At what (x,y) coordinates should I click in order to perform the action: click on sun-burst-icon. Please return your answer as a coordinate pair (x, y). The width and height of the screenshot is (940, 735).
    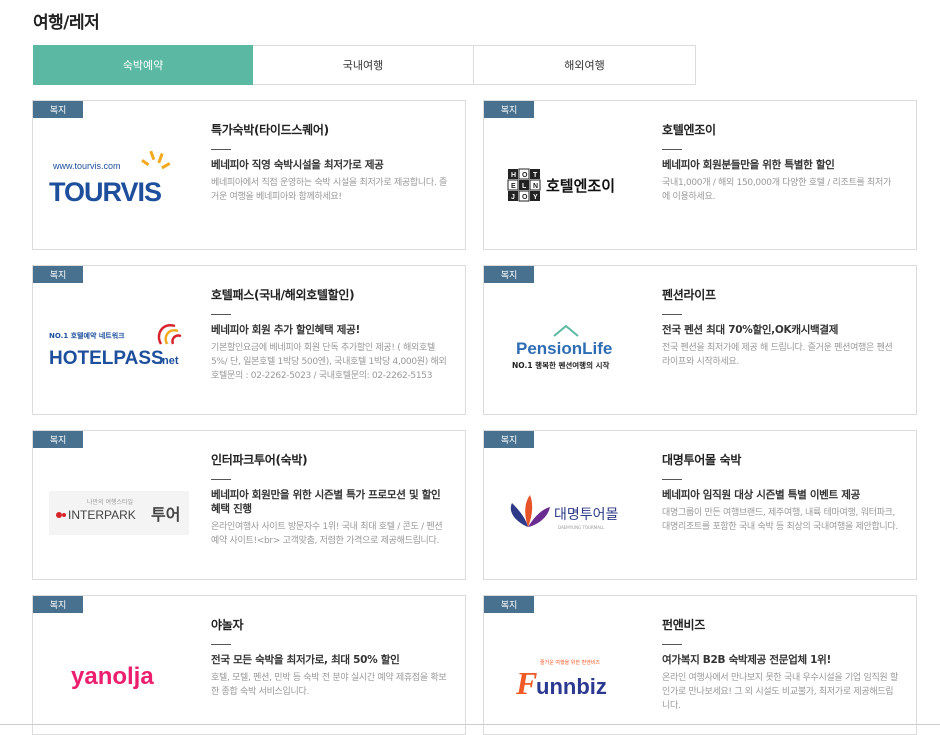
    Looking at the image, I should click on (156, 160).